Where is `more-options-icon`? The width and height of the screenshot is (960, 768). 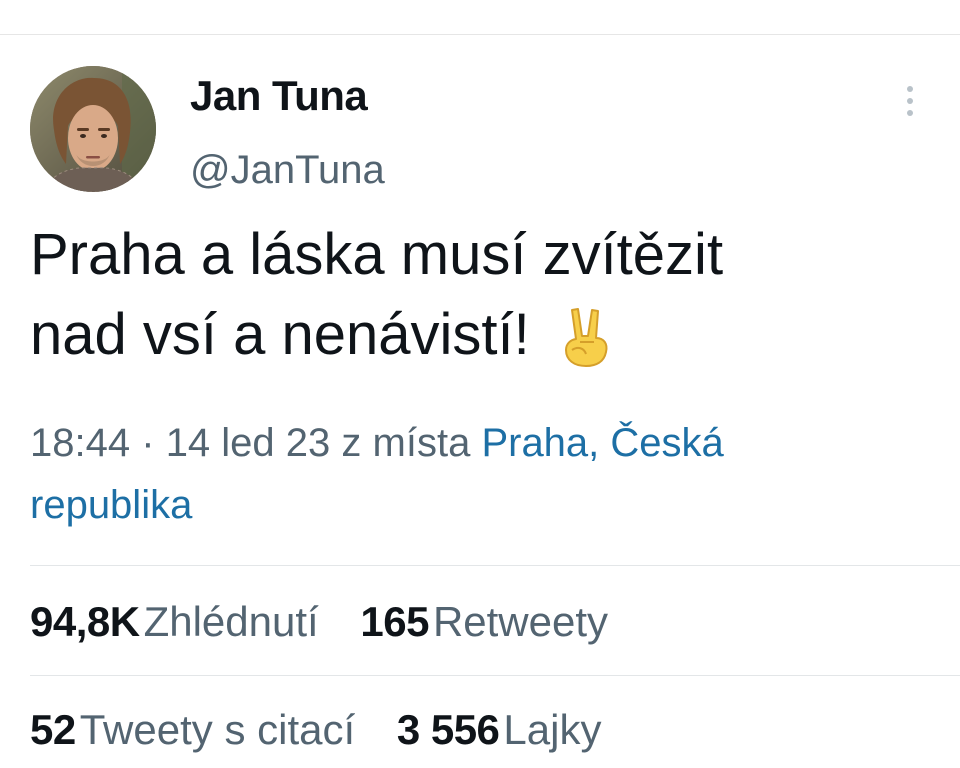
more-options-icon is located at coordinates (910, 106).